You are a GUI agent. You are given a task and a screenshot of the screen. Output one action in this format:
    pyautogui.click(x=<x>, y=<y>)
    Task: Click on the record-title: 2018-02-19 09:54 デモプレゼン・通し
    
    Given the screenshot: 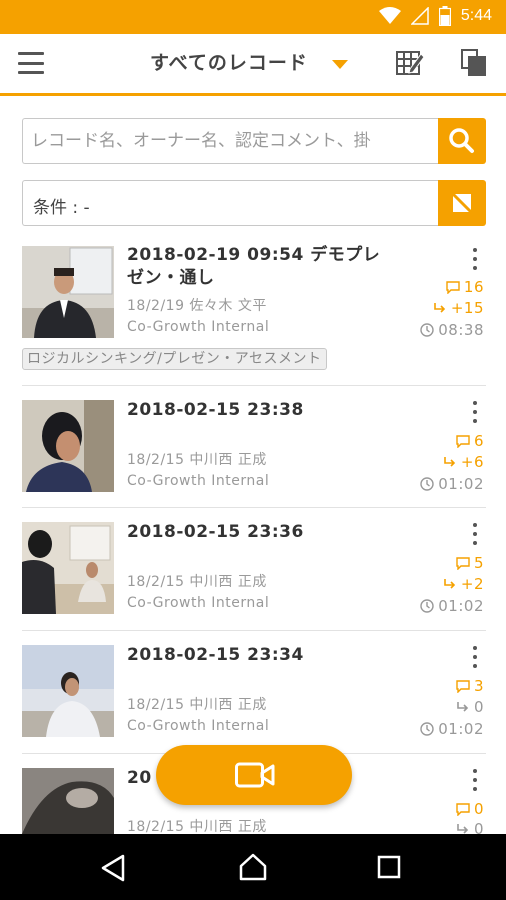 What is the action you would take?
    pyautogui.click(x=254, y=266)
    